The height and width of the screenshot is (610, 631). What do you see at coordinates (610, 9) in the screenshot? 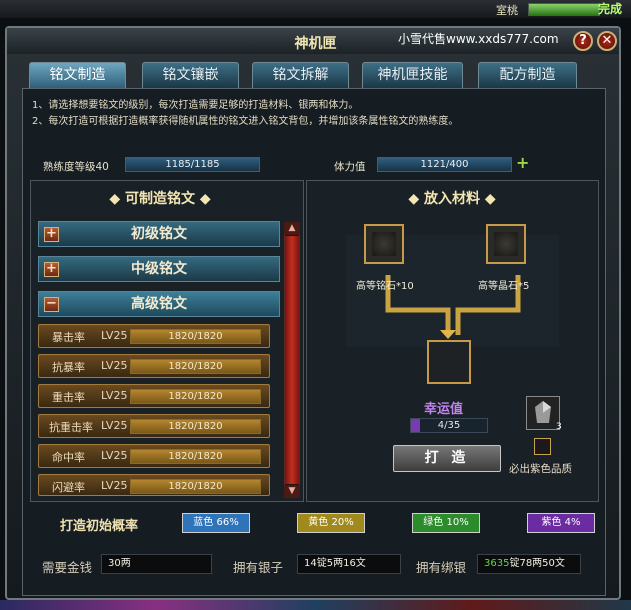
I see `quest-status: 完成` at bounding box center [610, 9].